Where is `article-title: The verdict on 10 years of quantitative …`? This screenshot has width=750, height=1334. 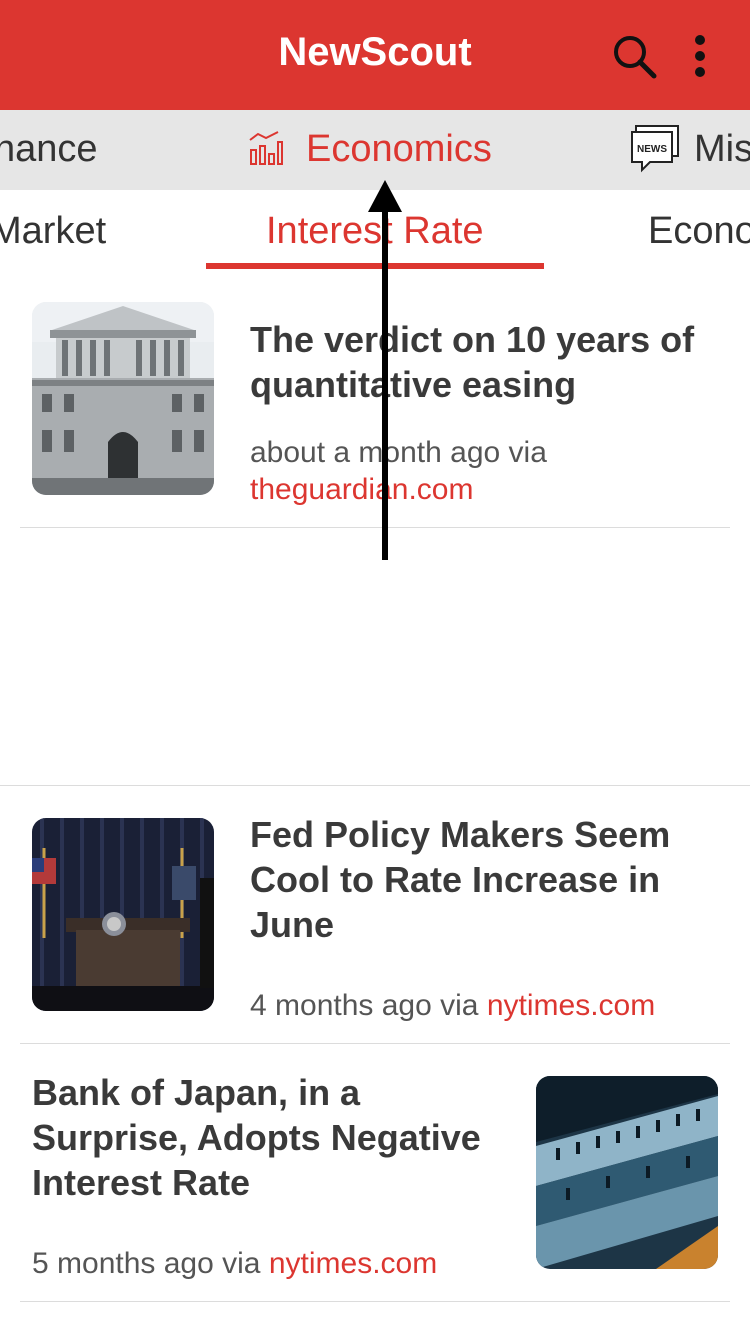 article-title: The verdict on 10 years of quantitative … is located at coordinates (472, 362).